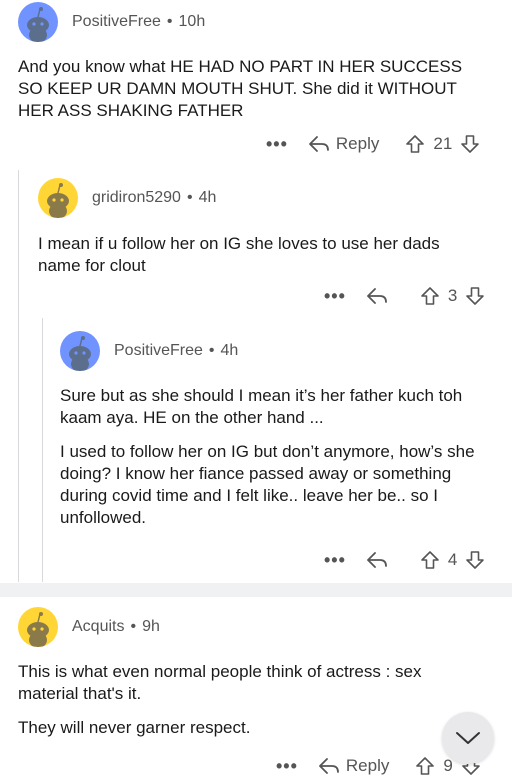 The width and height of the screenshot is (512, 777). I want to click on comment-divider, so click(256, 590).